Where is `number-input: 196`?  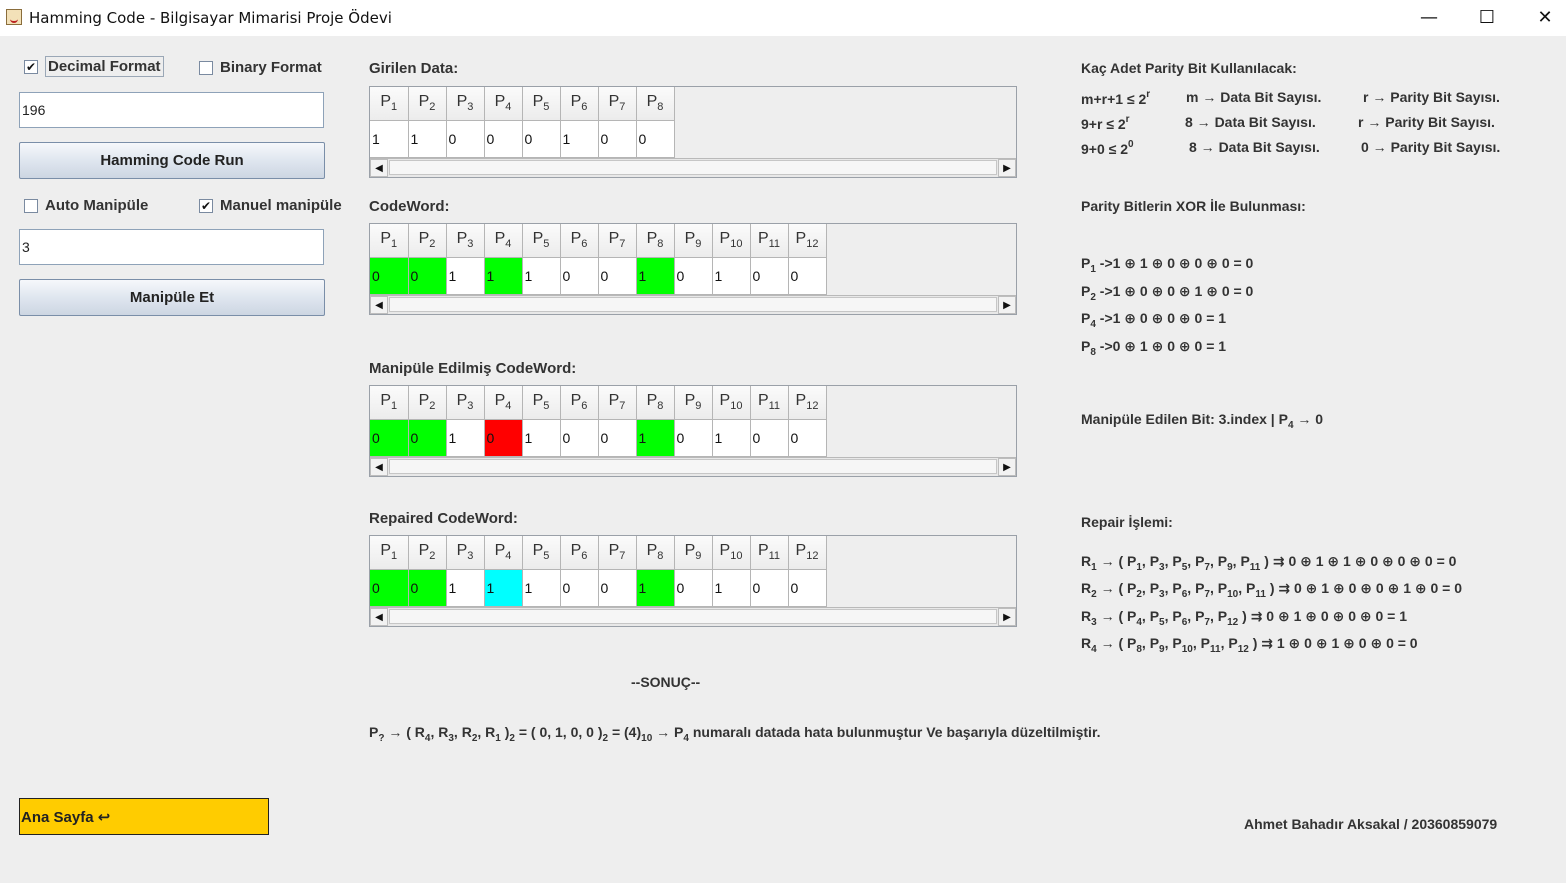
number-input: 196 is located at coordinates (171, 110).